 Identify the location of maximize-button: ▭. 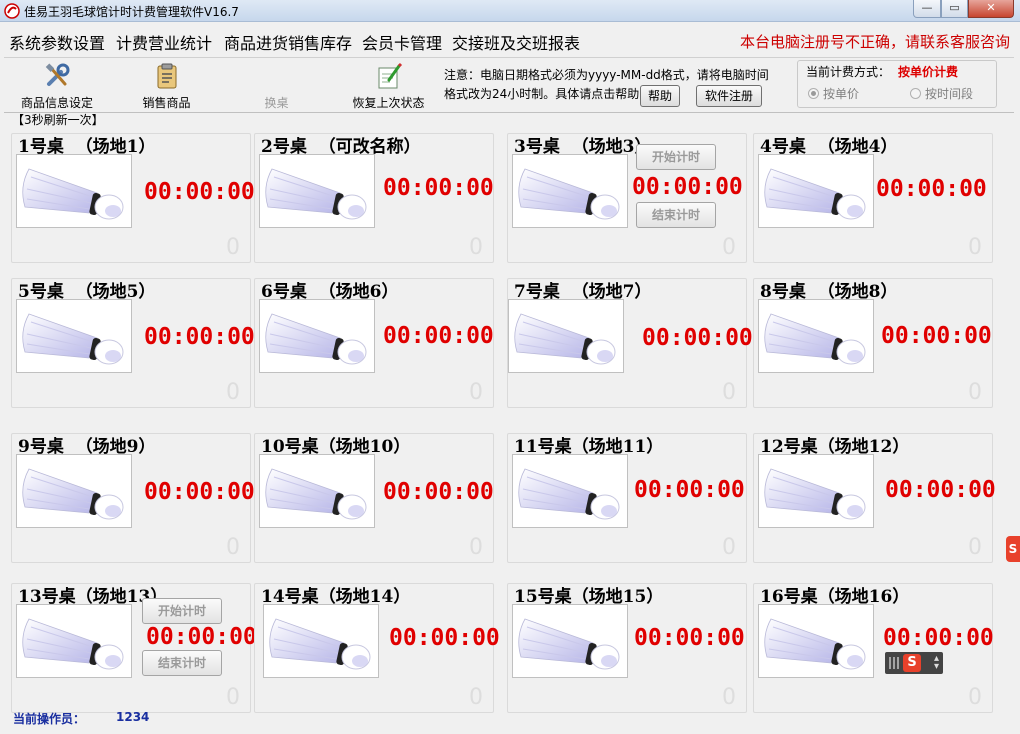
(954, 9).